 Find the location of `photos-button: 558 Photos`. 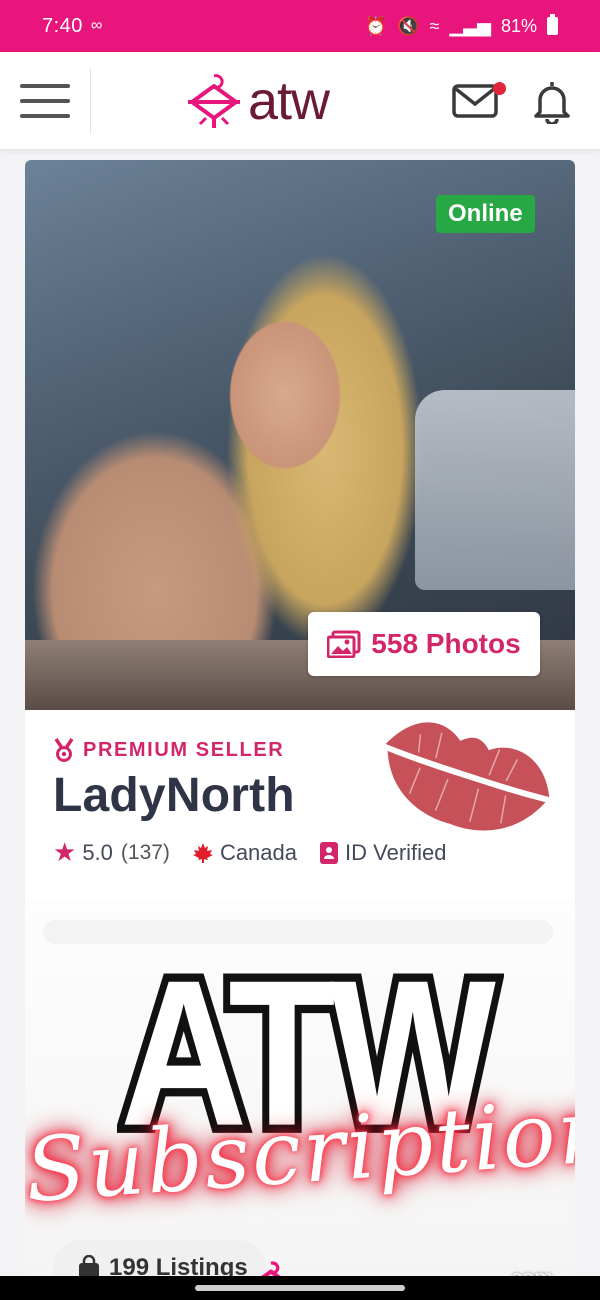

photos-button: 558 Photos is located at coordinates (424, 644).